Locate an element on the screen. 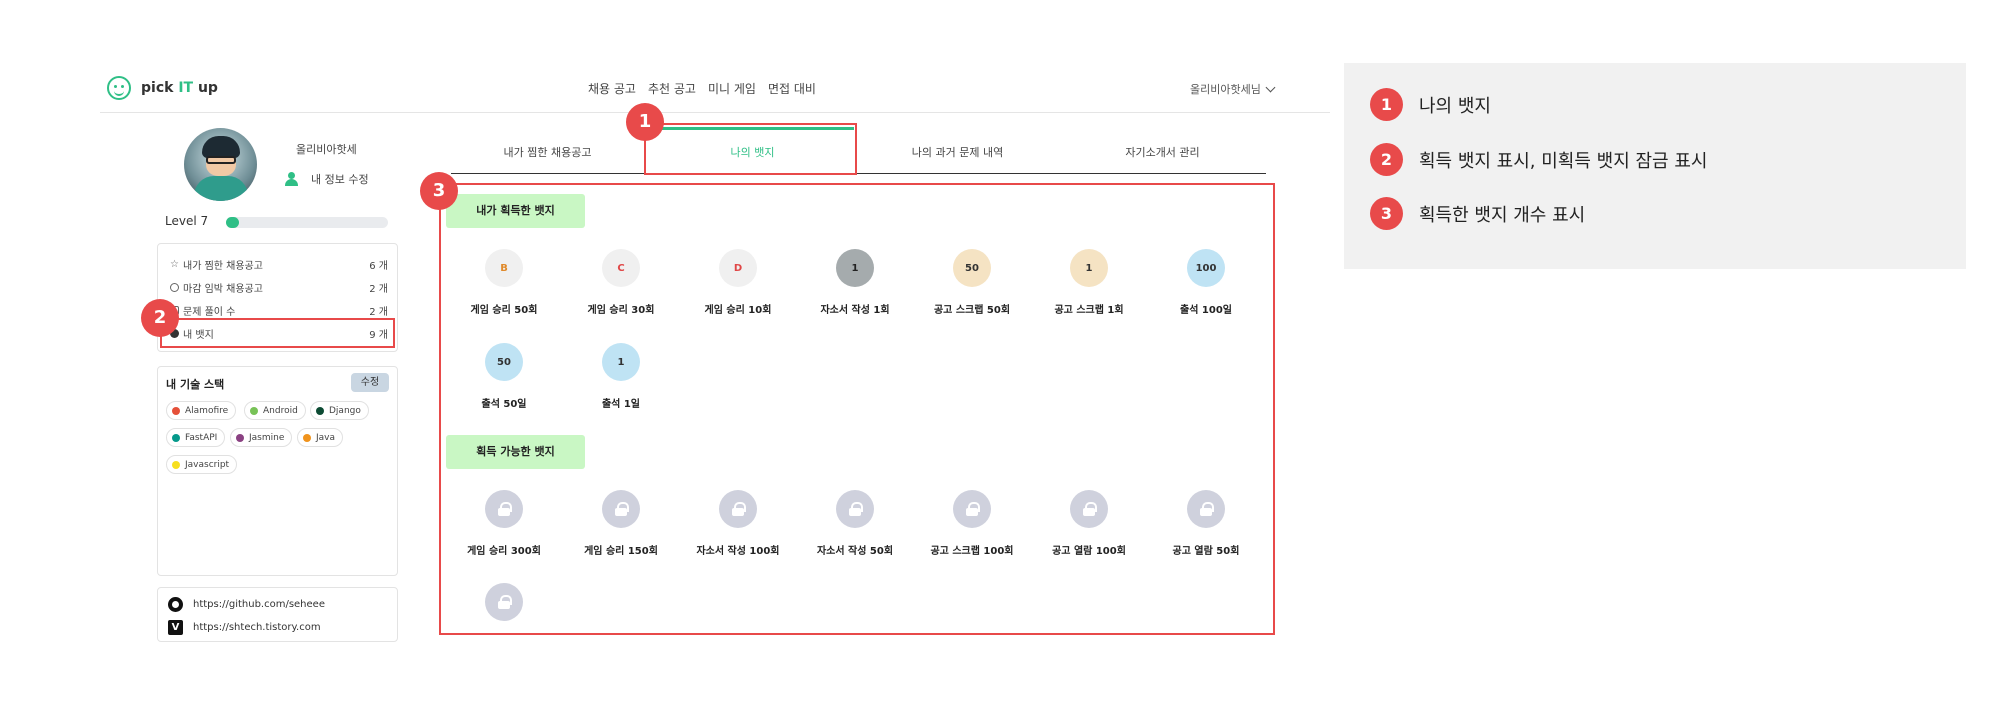 This screenshot has width=1990, height=702. skills-edit-button: 수정 is located at coordinates (370, 382).